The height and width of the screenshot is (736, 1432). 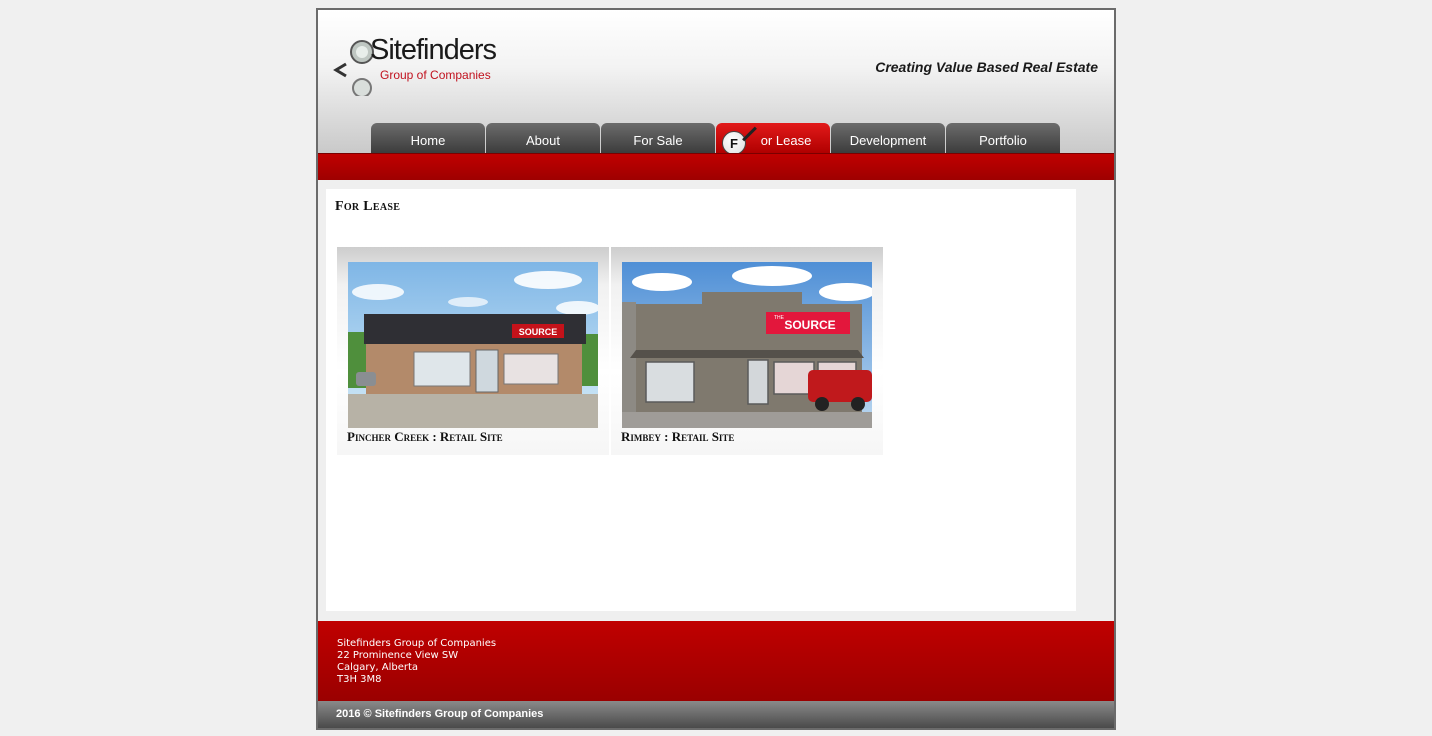 I want to click on copyright-bar: 2016 © Sitefinders Group of Companies, so click(x=716, y=714).